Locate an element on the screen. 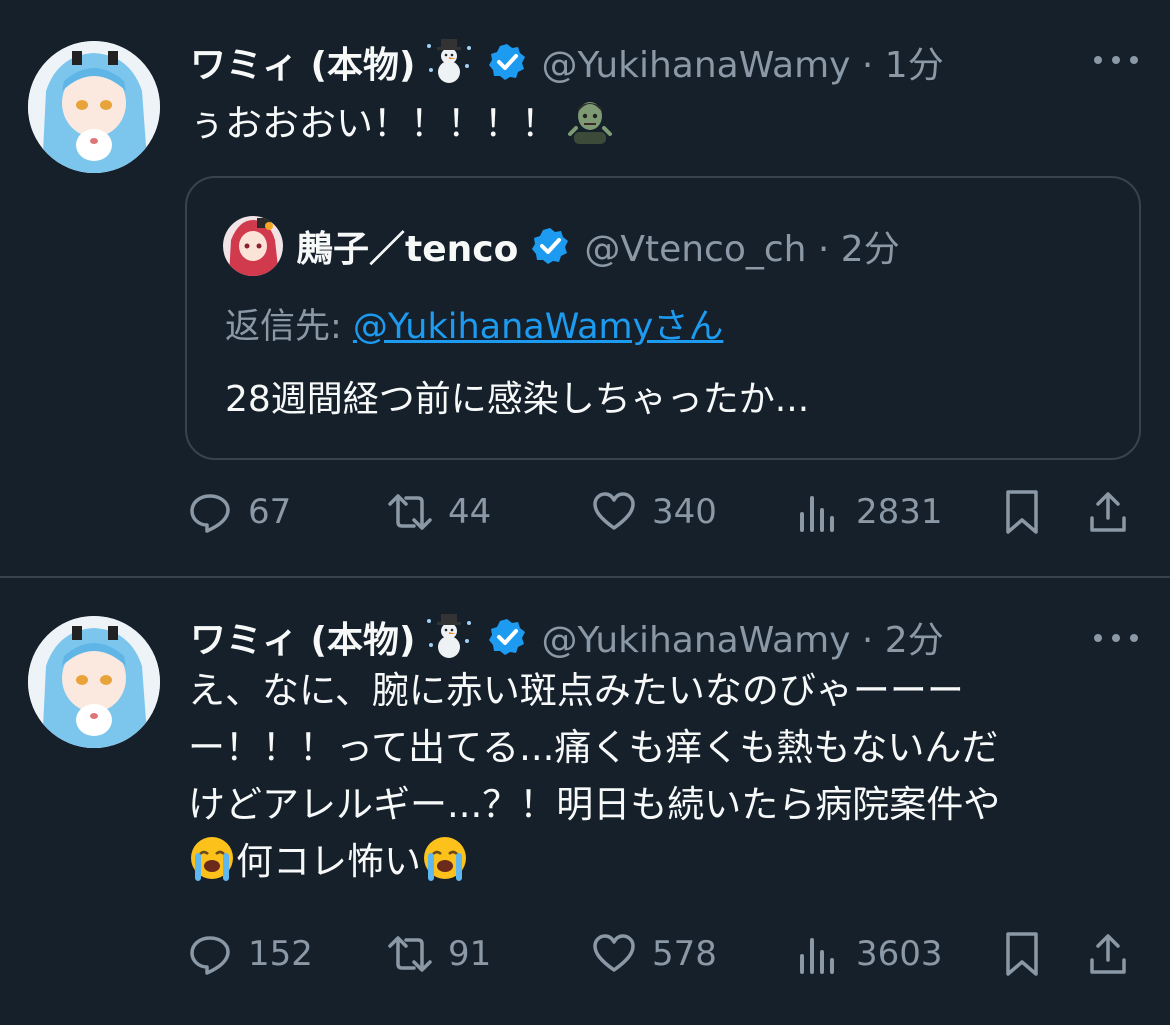 The width and height of the screenshot is (1170, 1025). tweet-text-line: え、なに、腕に赤い斑点みたいなのびゃーーー is located at coordinates (576, 690).